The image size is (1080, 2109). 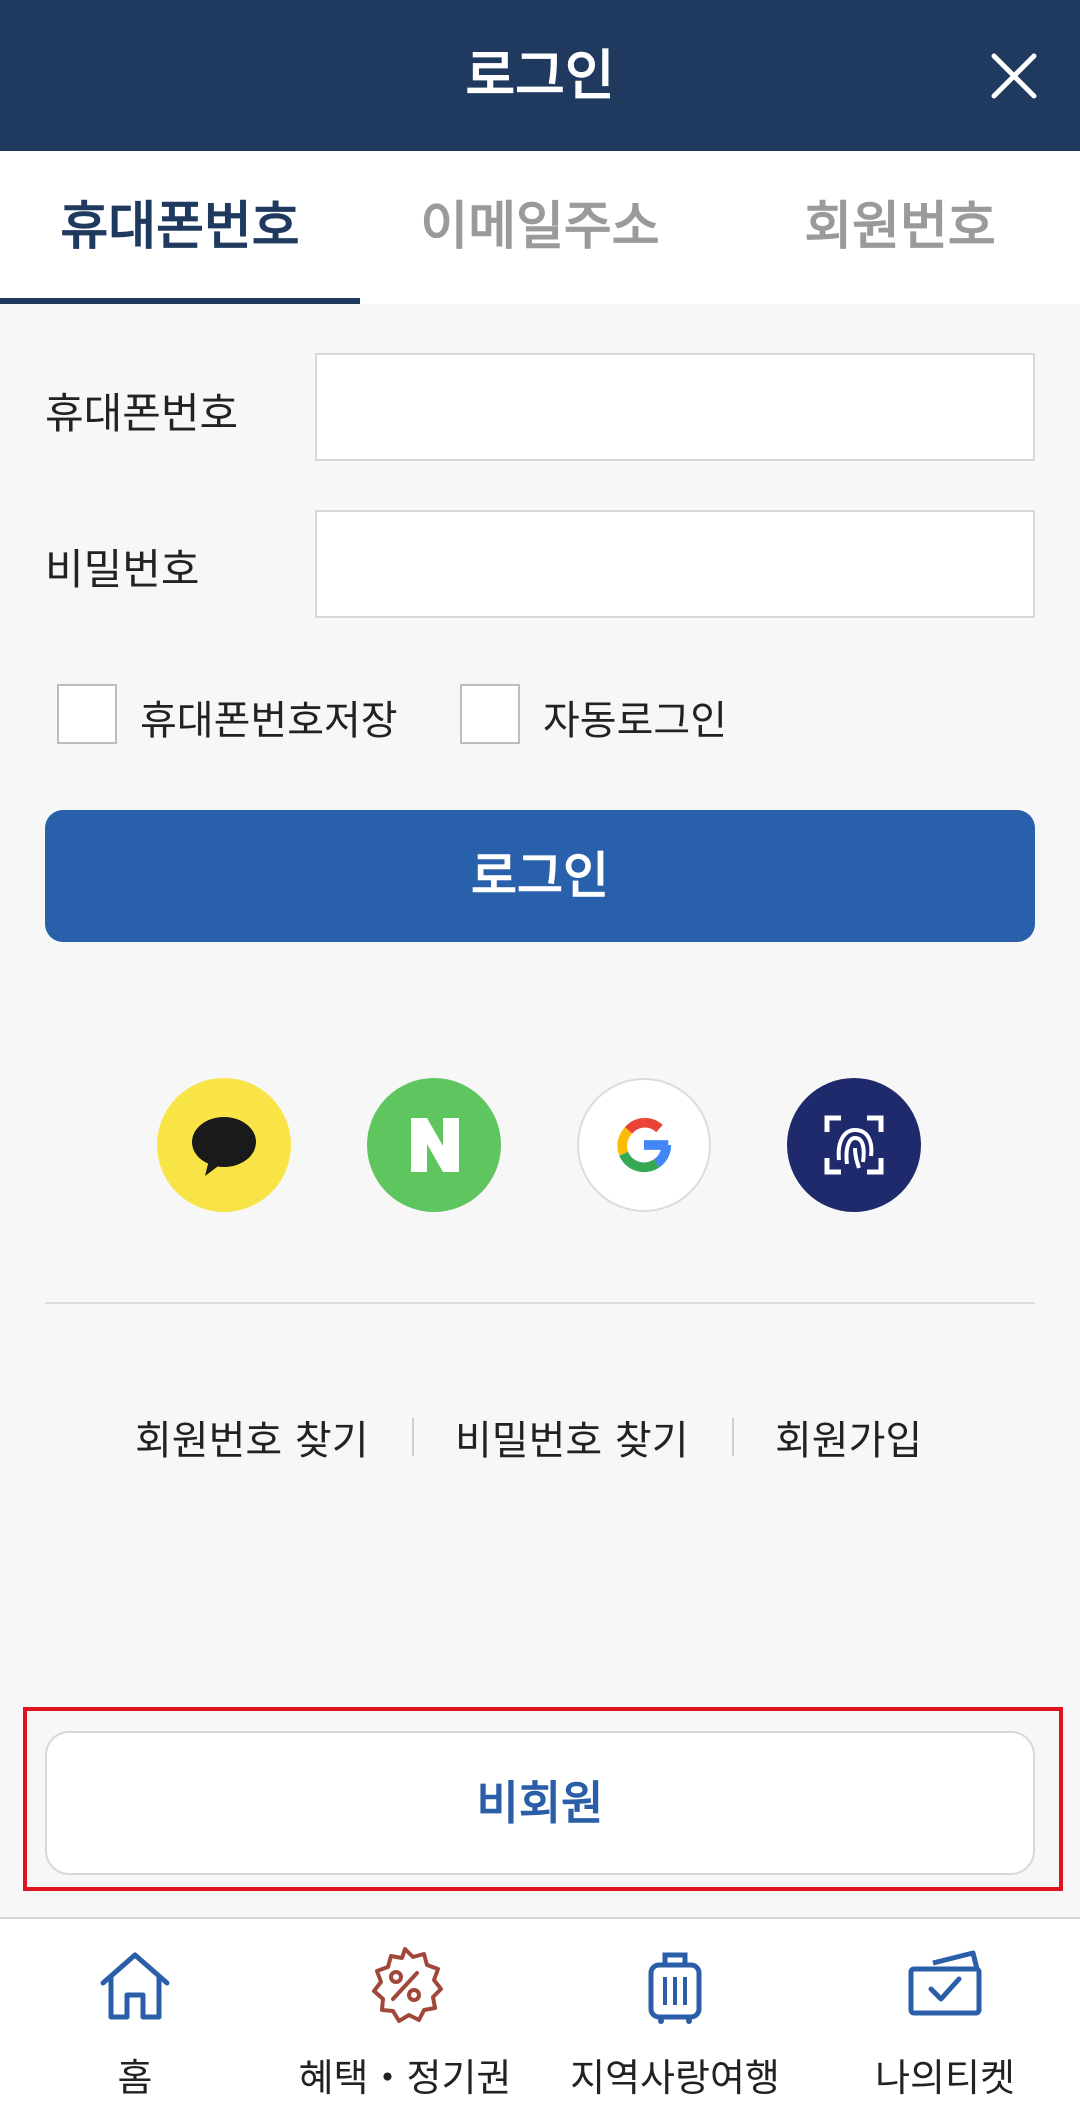 I want to click on kakao-login-button, so click(x=224, y=1145).